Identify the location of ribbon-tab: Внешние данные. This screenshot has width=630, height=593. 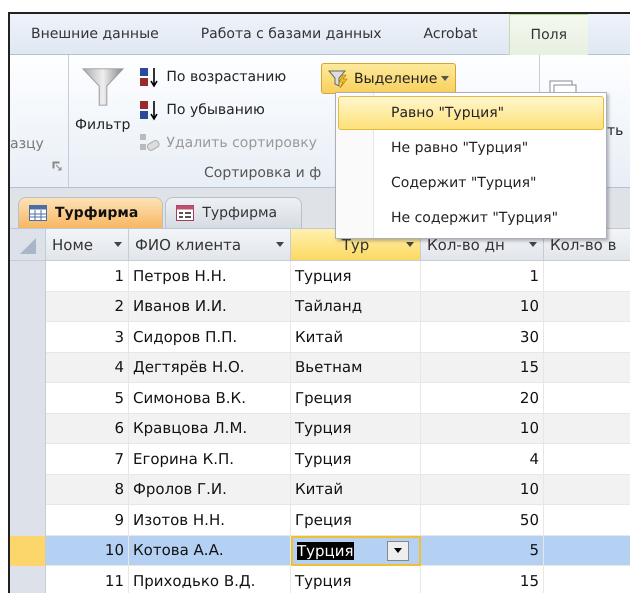
(95, 34).